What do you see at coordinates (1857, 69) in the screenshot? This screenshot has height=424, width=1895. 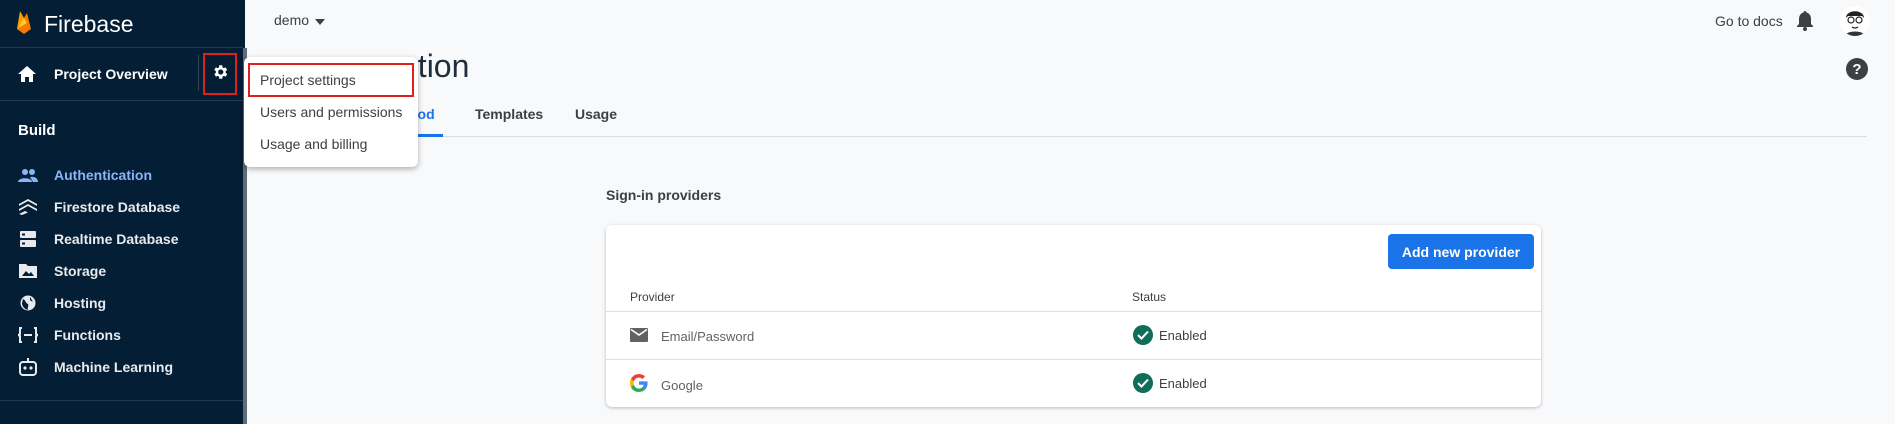 I see `help-icon: ?` at bounding box center [1857, 69].